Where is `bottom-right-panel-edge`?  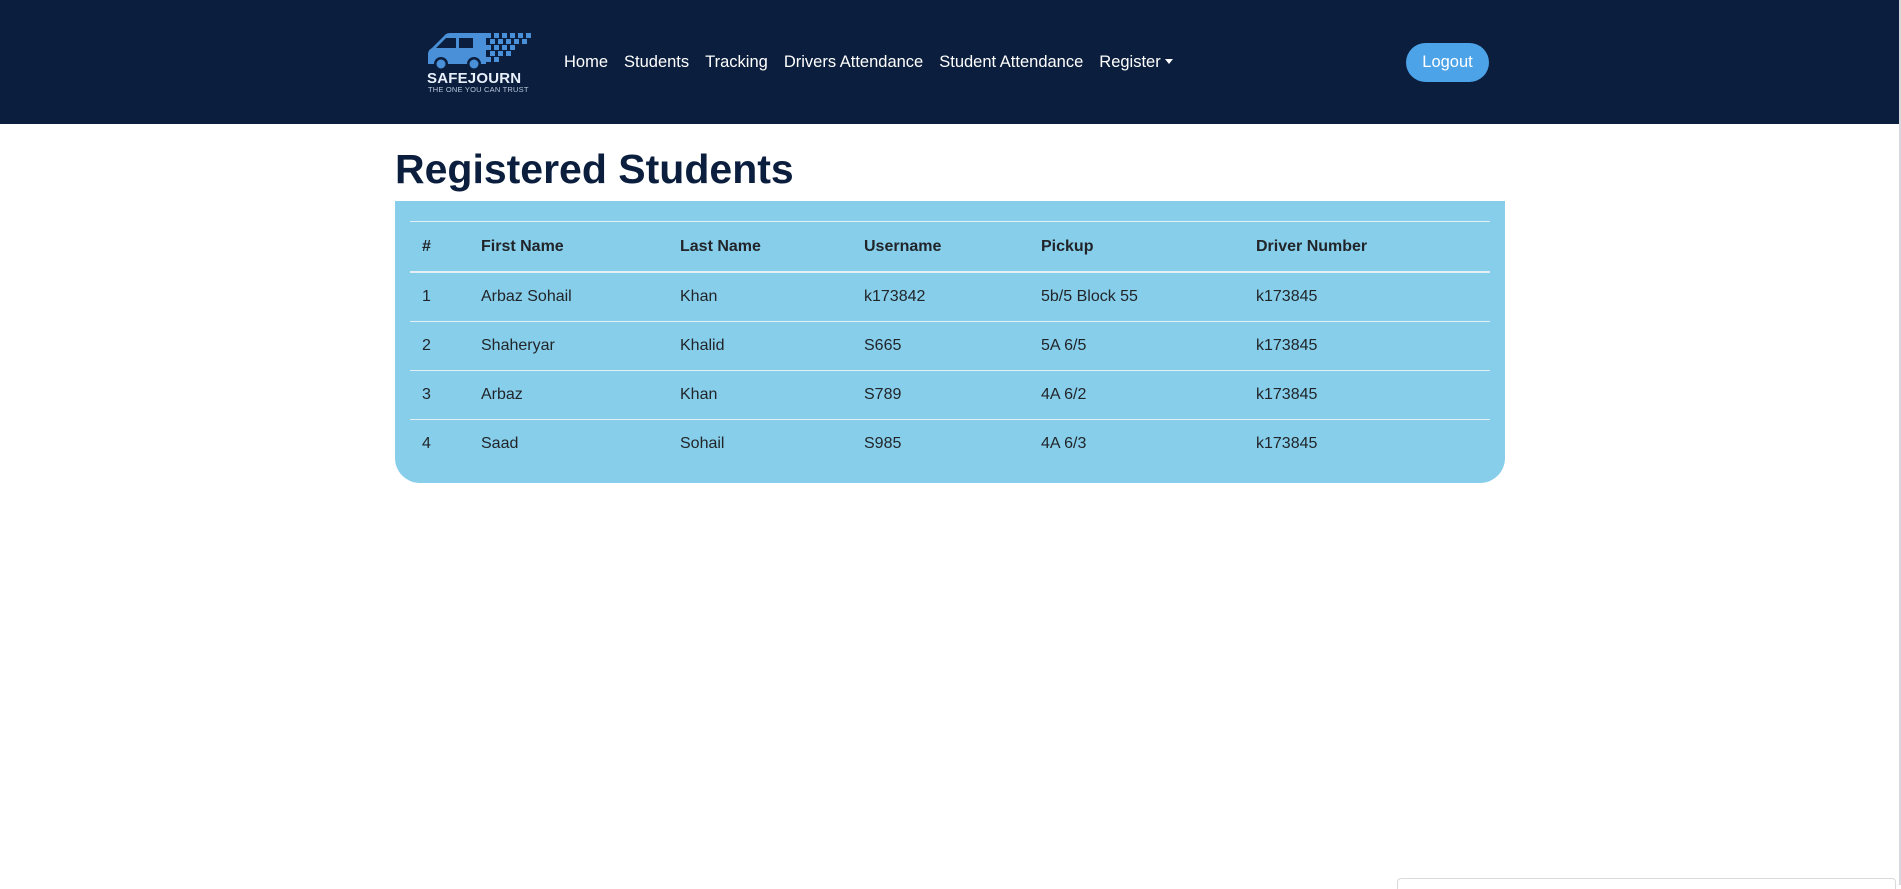 bottom-right-panel-edge is located at coordinates (1646, 883).